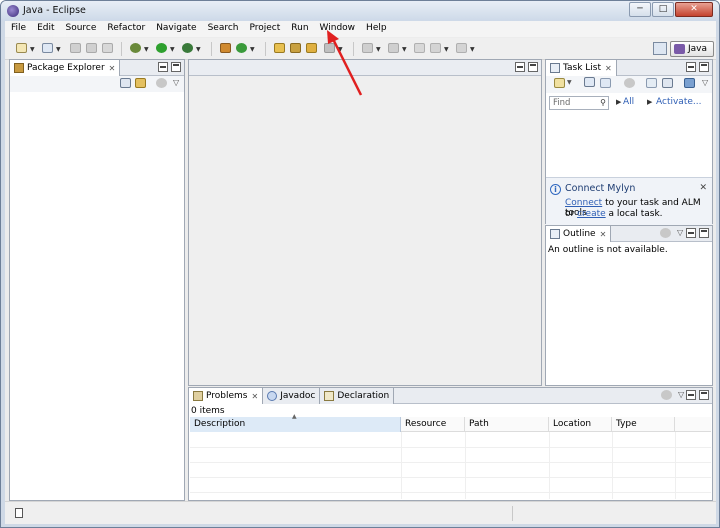 The height and width of the screenshot is (528, 720). What do you see at coordinates (560, 83) in the screenshot?
I see `new-task-button` at bounding box center [560, 83].